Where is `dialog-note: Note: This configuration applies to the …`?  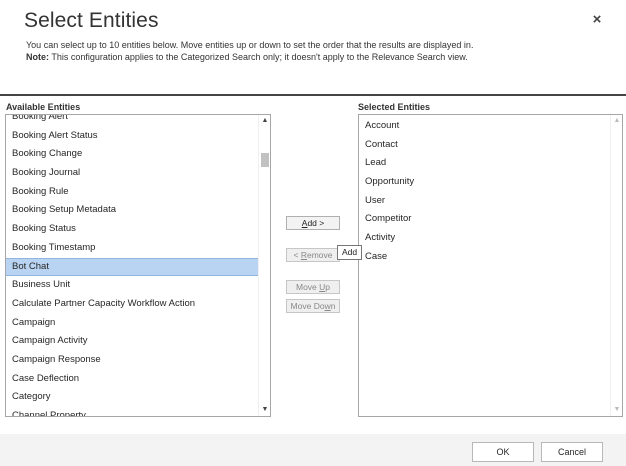 dialog-note: Note: This configuration applies to the … is located at coordinates (247, 57).